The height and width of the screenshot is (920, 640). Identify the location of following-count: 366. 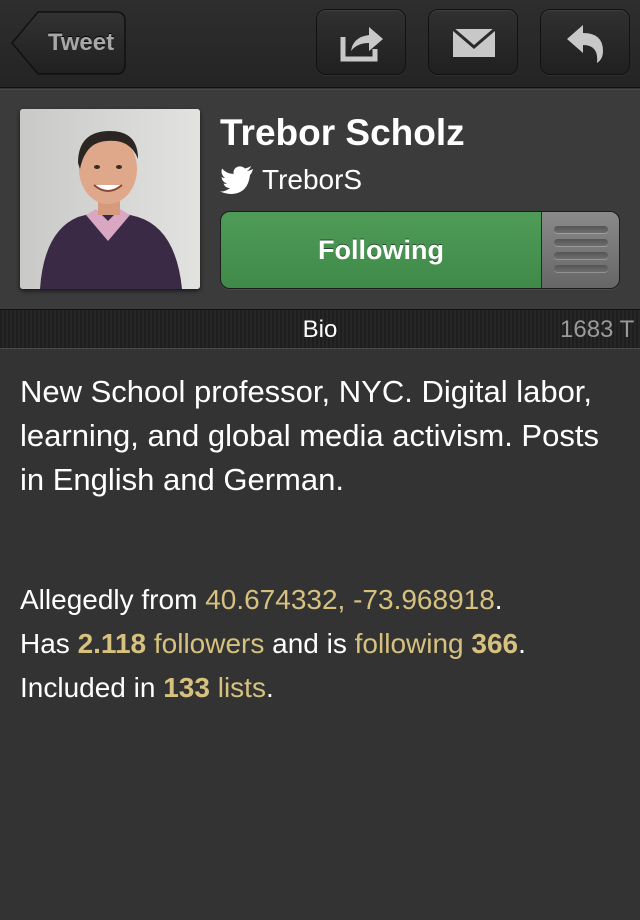
(491, 643).